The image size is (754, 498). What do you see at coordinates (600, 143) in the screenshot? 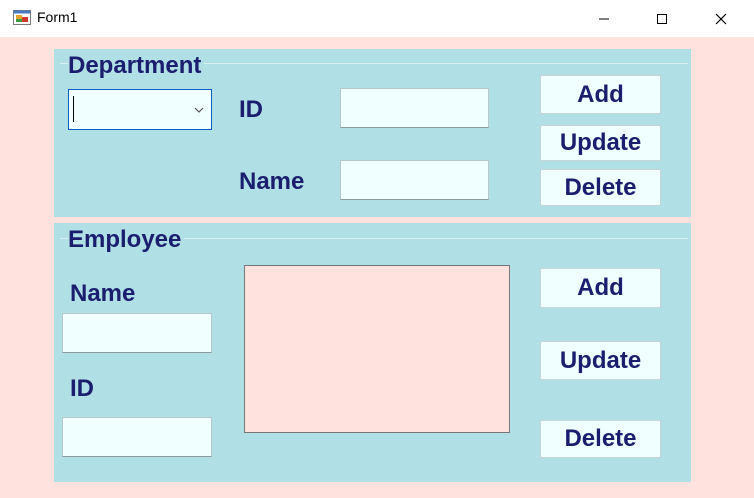
I see `department-update-button: Update` at bounding box center [600, 143].